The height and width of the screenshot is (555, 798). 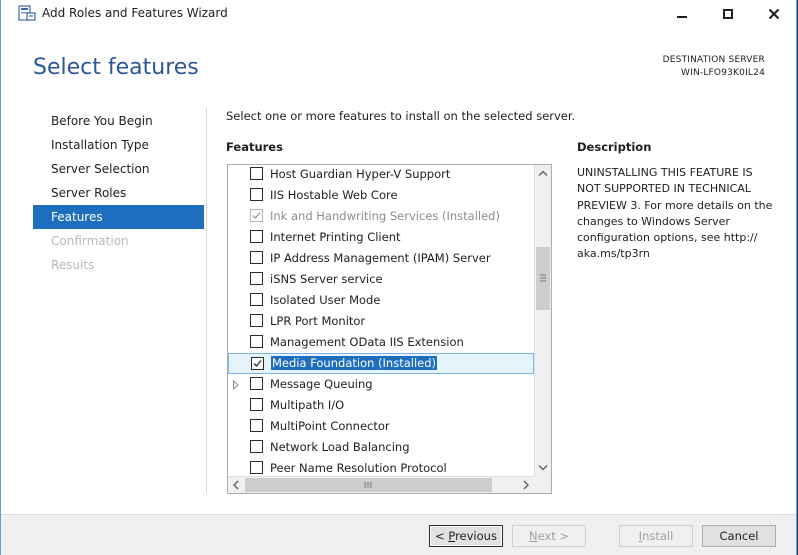 I want to click on destination-server-name: WIN-LFO93K0IL24, so click(x=722, y=73).